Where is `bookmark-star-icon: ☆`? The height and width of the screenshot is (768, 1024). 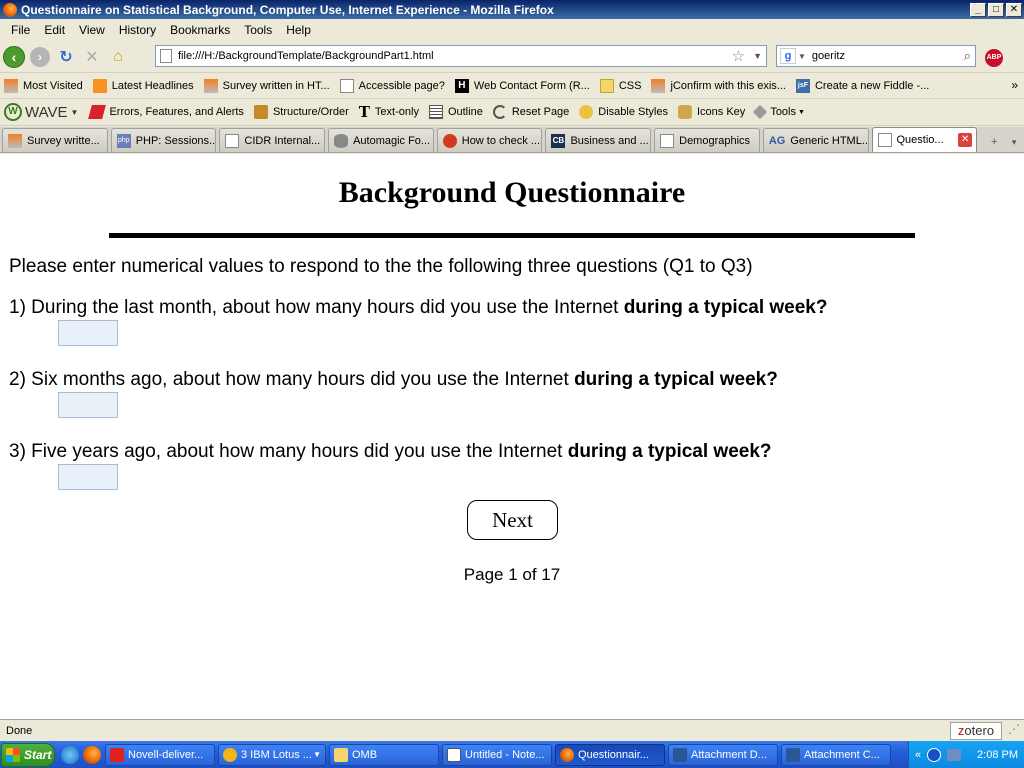
bookmark-star-icon: ☆ is located at coordinates (738, 56).